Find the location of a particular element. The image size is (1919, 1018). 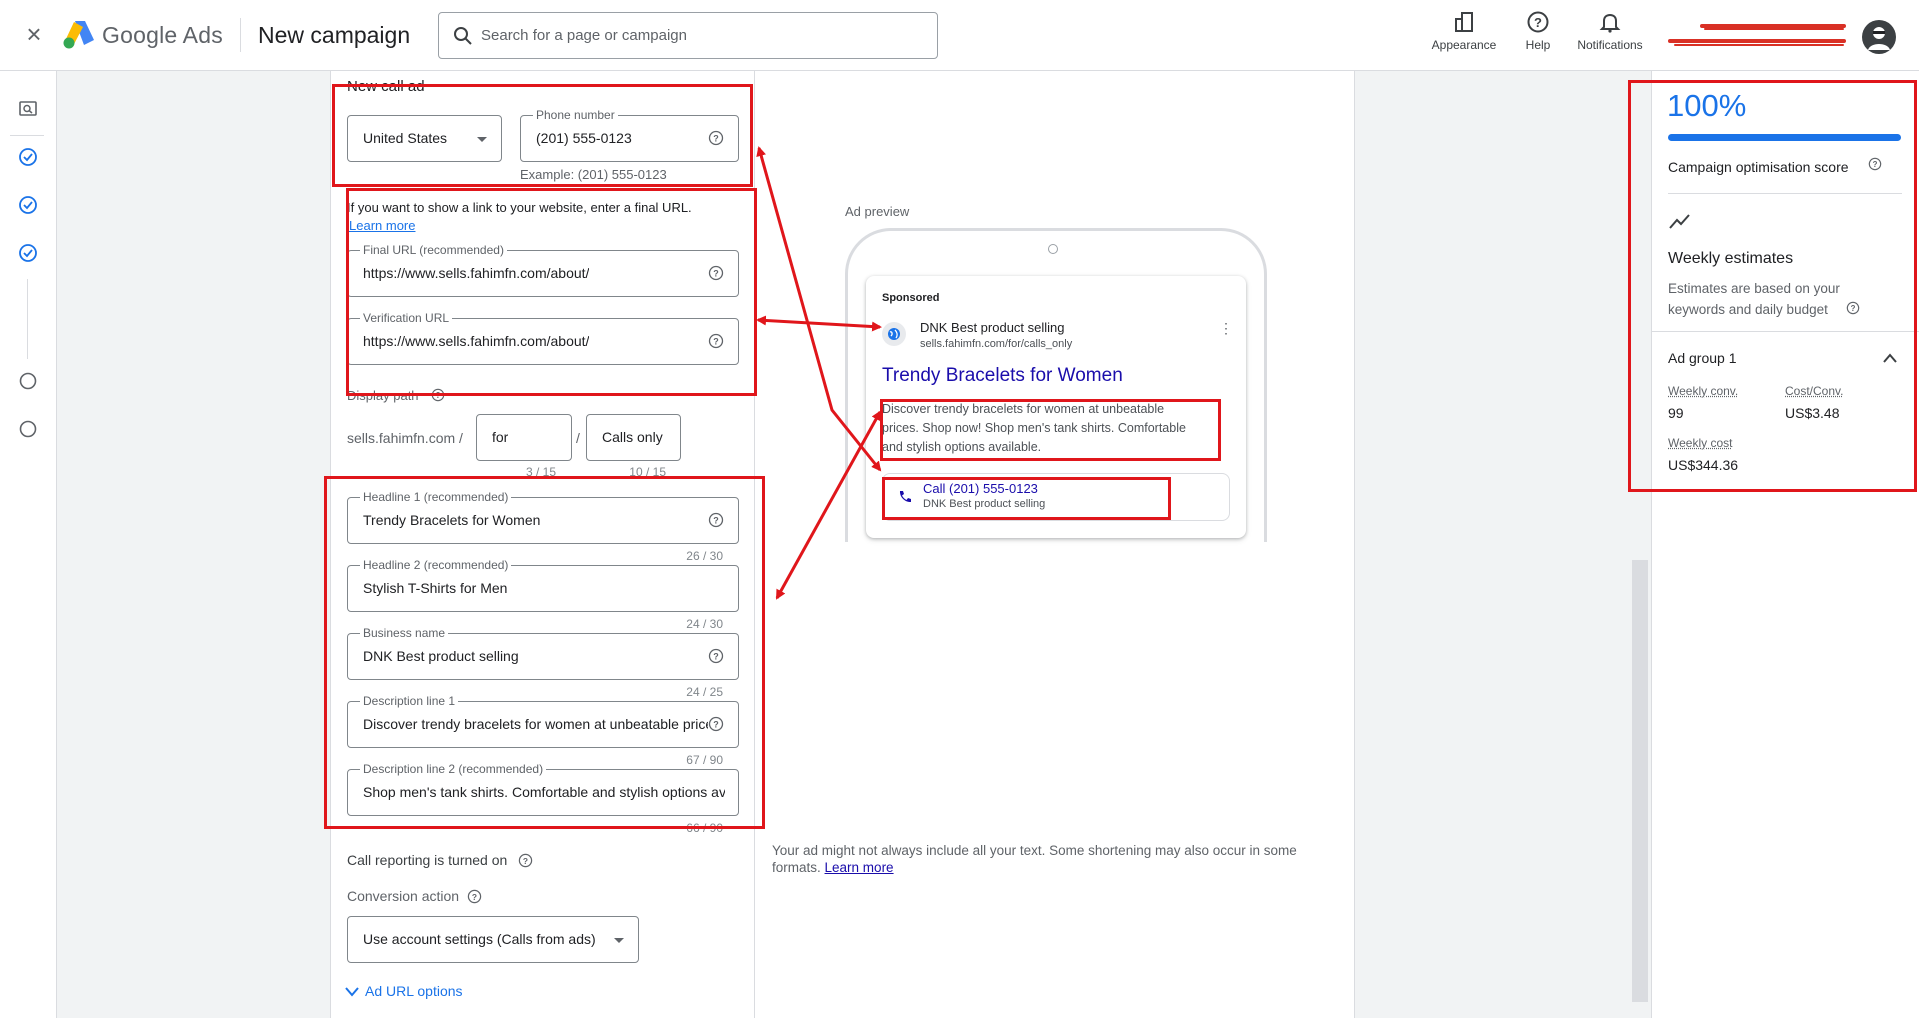

path1-field: for is located at coordinates (524, 437).